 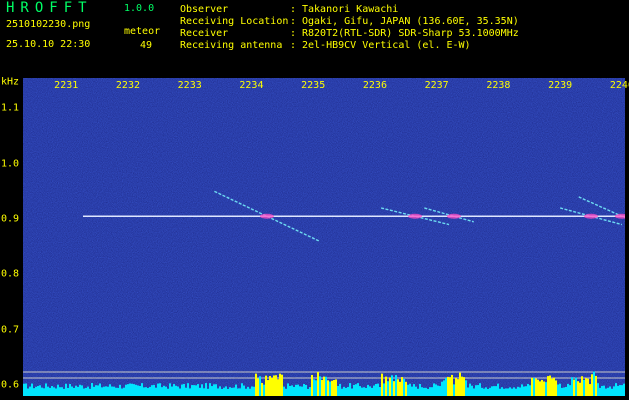 What do you see at coordinates (10, 164) in the screenshot?
I see `y-tick-label: 1.0` at bounding box center [10, 164].